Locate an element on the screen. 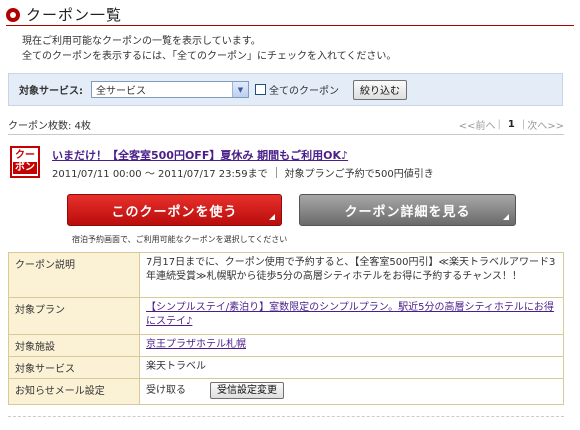 Image resolution: width=580 pixels, height=430 pixels. change-mail-setting-button: 受信設定変更 is located at coordinates (247, 390).